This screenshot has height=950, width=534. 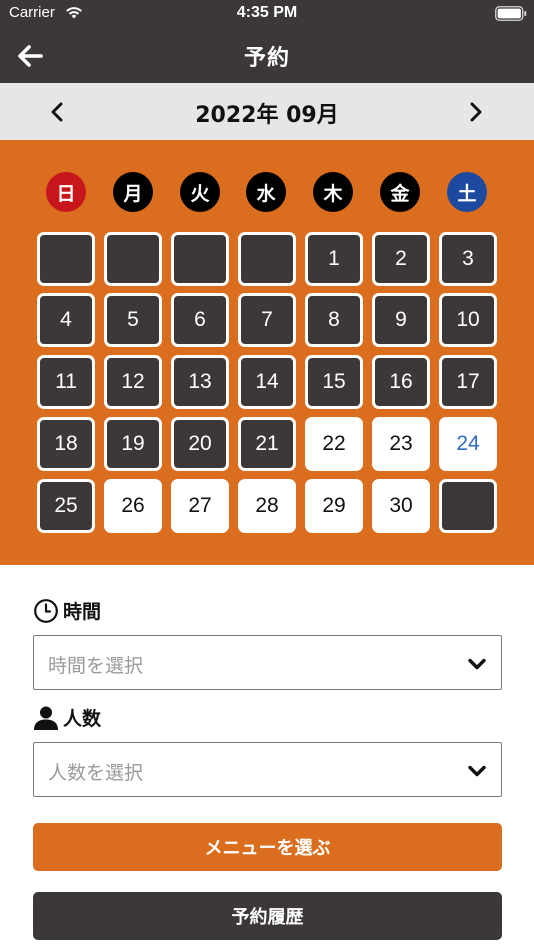 I want to click on calendar-day-unavailable: 16, so click(x=401, y=382).